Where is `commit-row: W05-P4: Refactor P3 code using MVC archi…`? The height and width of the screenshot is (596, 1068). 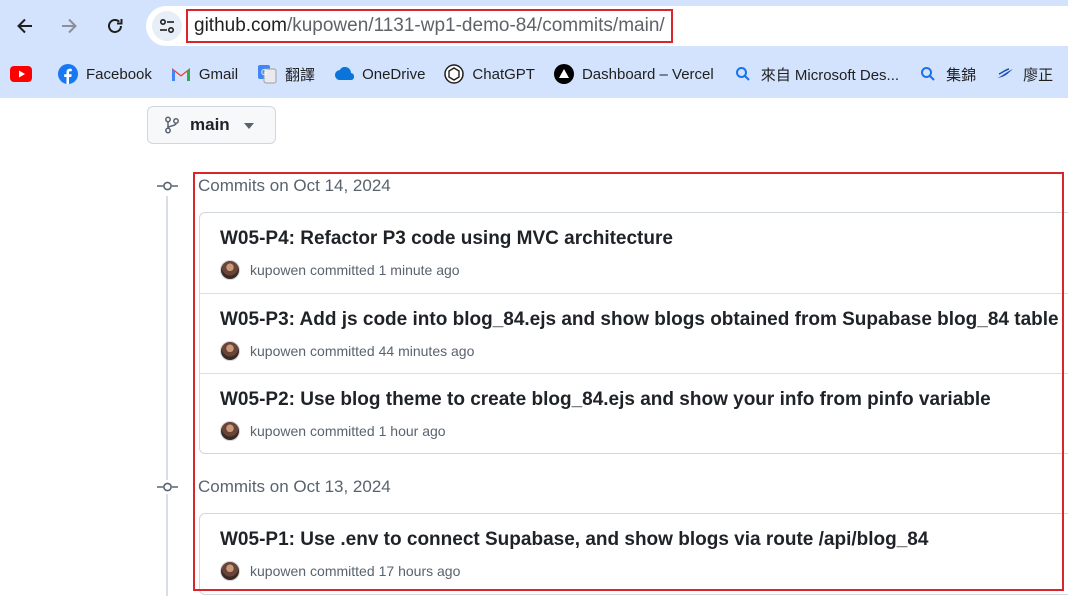 commit-row: W05-P4: Refactor P3 code using MVC archi… is located at coordinates (634, 253).